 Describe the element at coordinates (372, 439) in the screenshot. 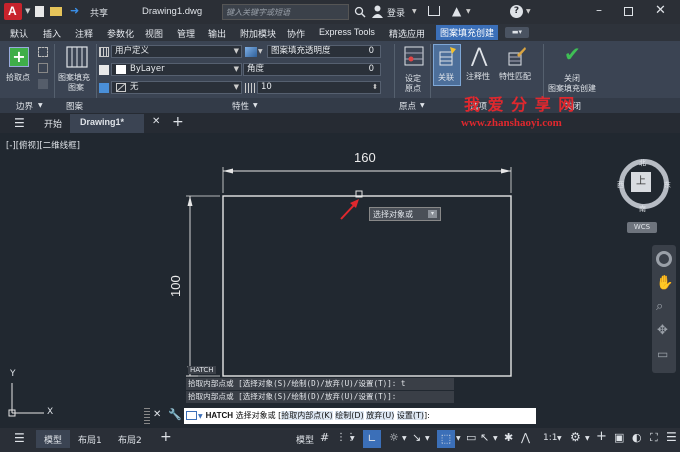

I see `ortho-icon: ∟` at that location.